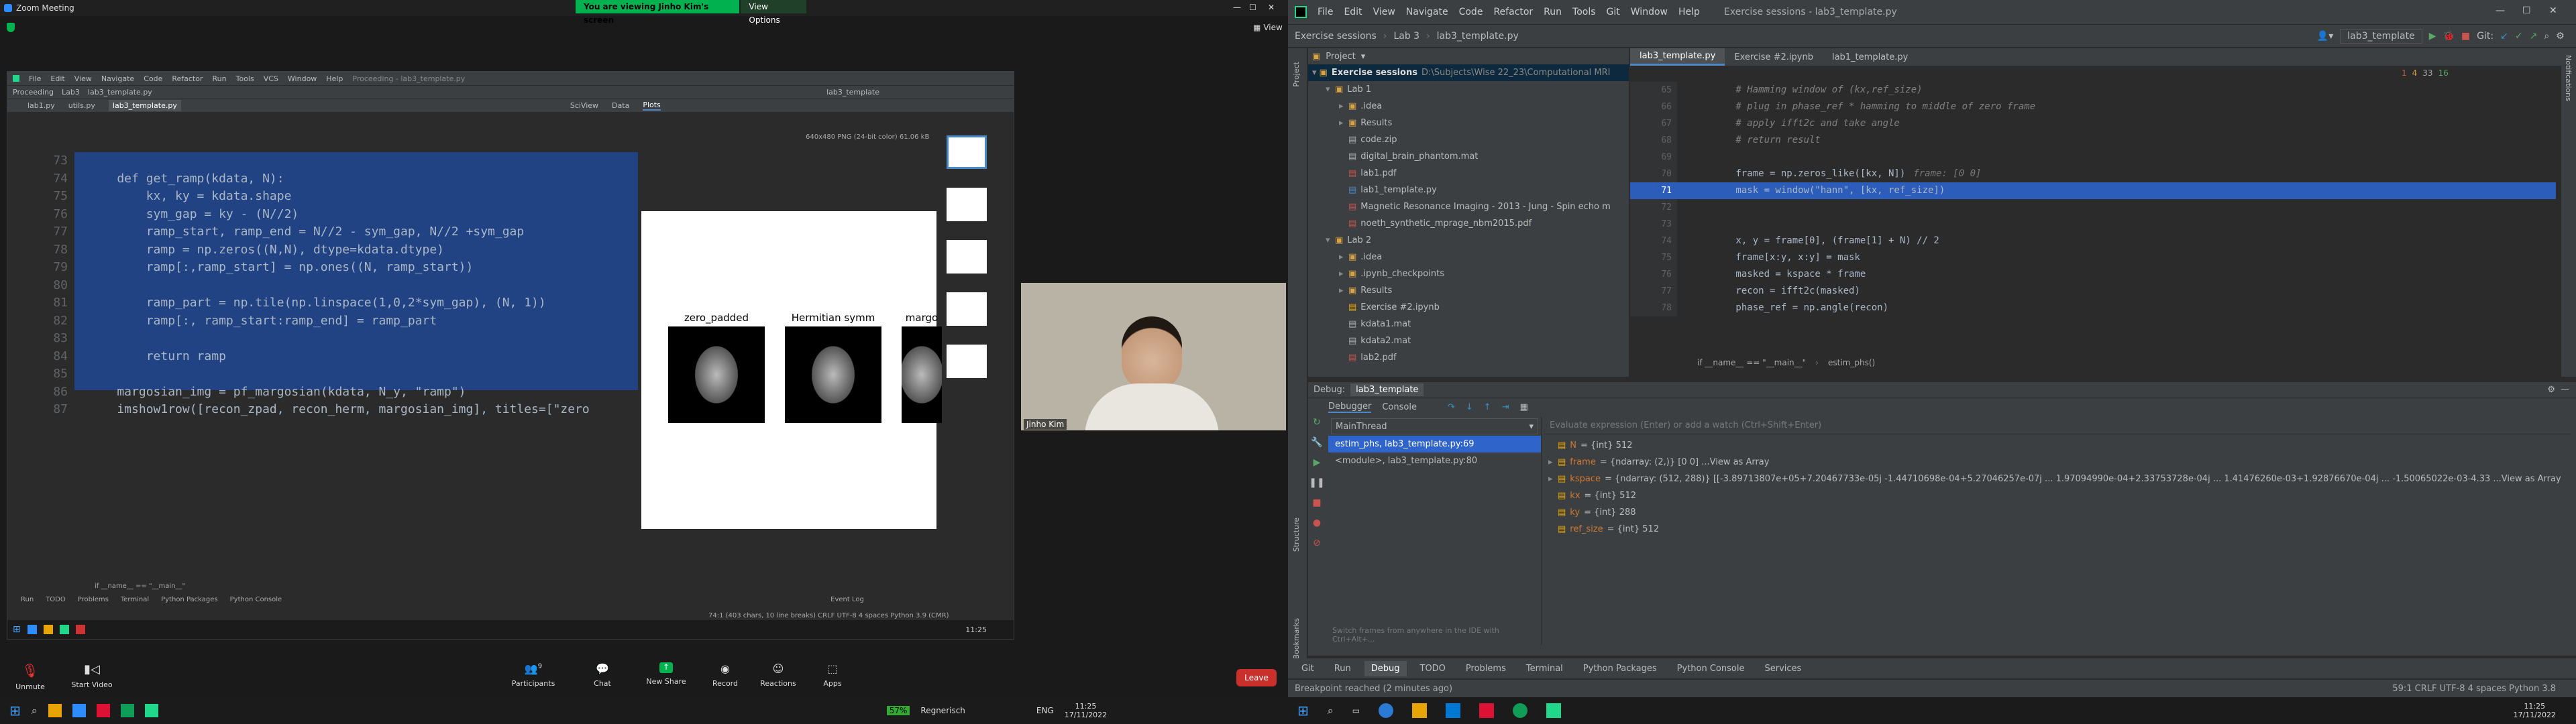 The image size is (2576, 724). I want to click on settings-icon: 🔧, so click(1316, 442).